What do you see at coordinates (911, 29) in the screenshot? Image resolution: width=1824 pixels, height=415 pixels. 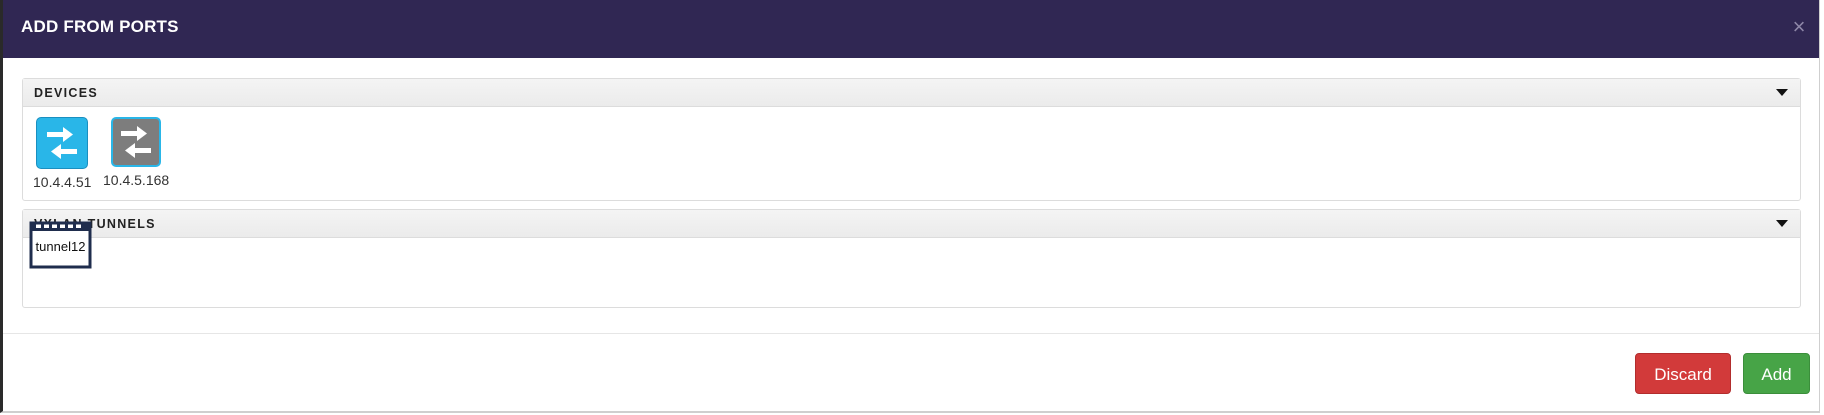 I see `modal-header: ADD FROM PORTS ×` at bounding box center [911, 29].